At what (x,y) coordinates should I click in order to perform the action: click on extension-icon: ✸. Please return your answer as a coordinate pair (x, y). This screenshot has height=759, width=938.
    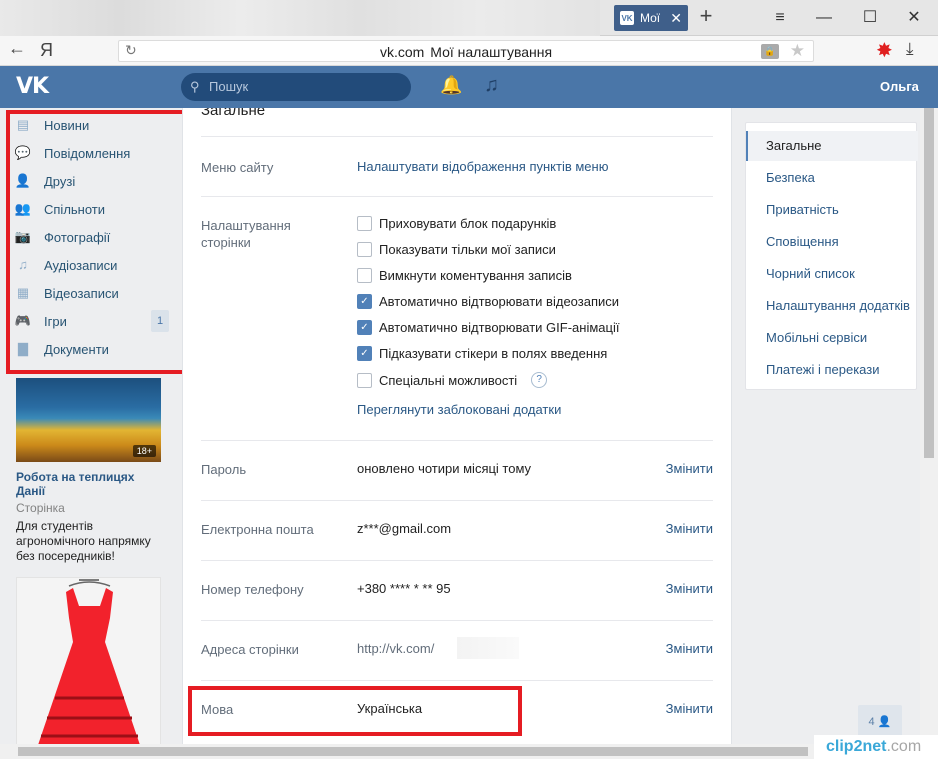
    Looking at the image, I should click on (884, 50).